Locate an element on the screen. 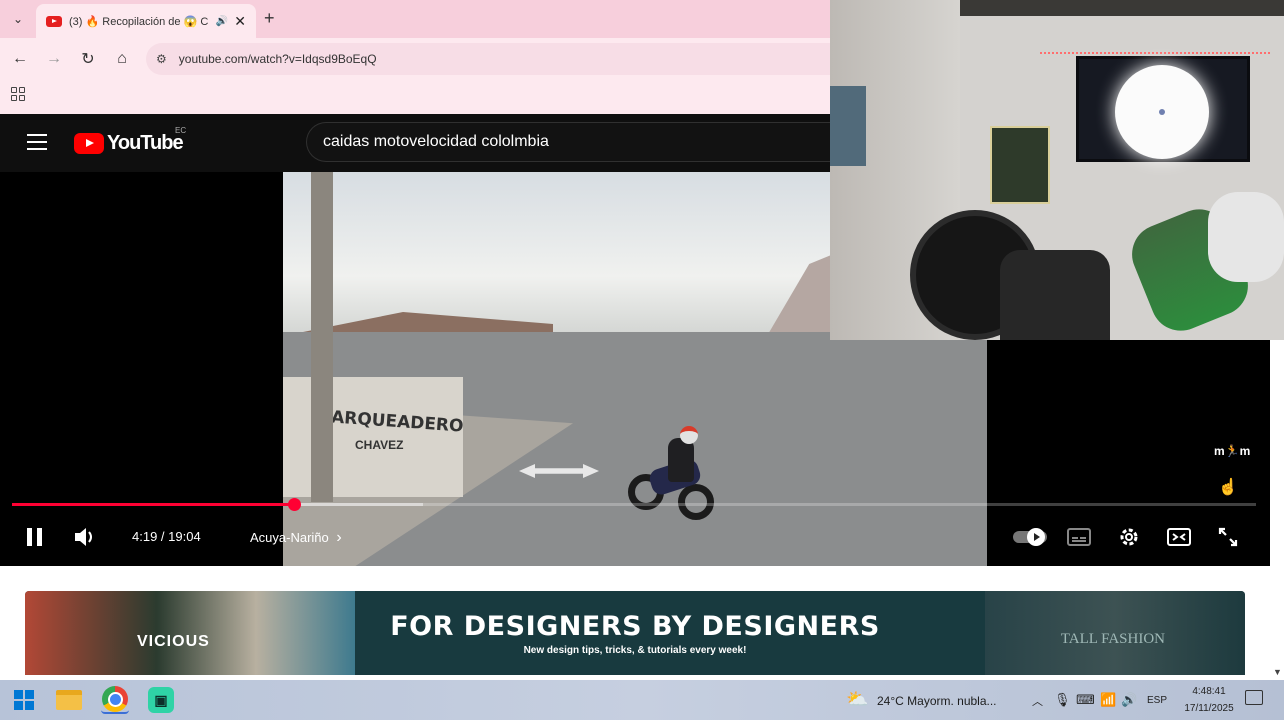 Image resolution: width=1284 pixels, height=720 pixels. video-wall is located at coordinates (373, 437).